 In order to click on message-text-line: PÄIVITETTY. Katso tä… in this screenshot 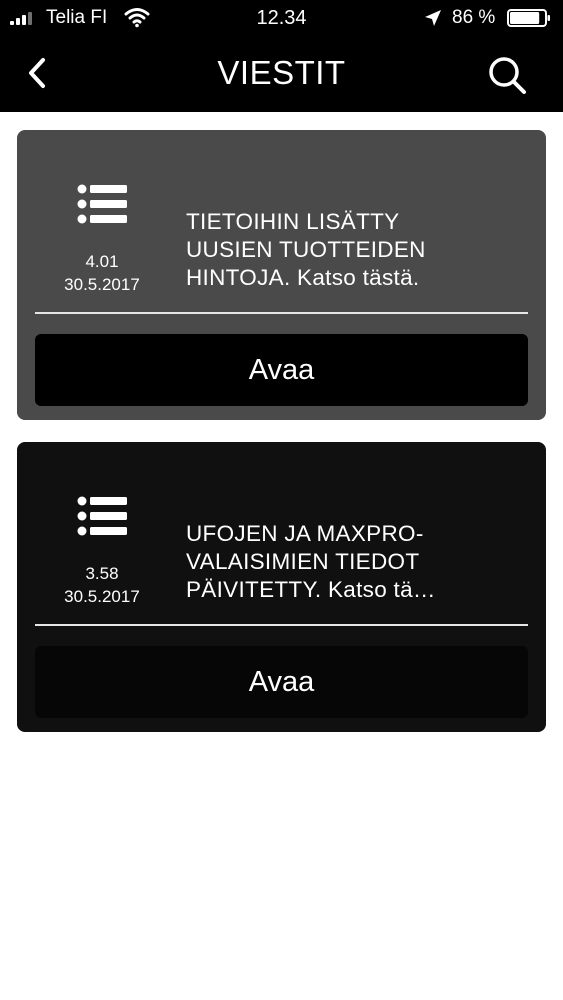, I will do `click(311, 589)`.